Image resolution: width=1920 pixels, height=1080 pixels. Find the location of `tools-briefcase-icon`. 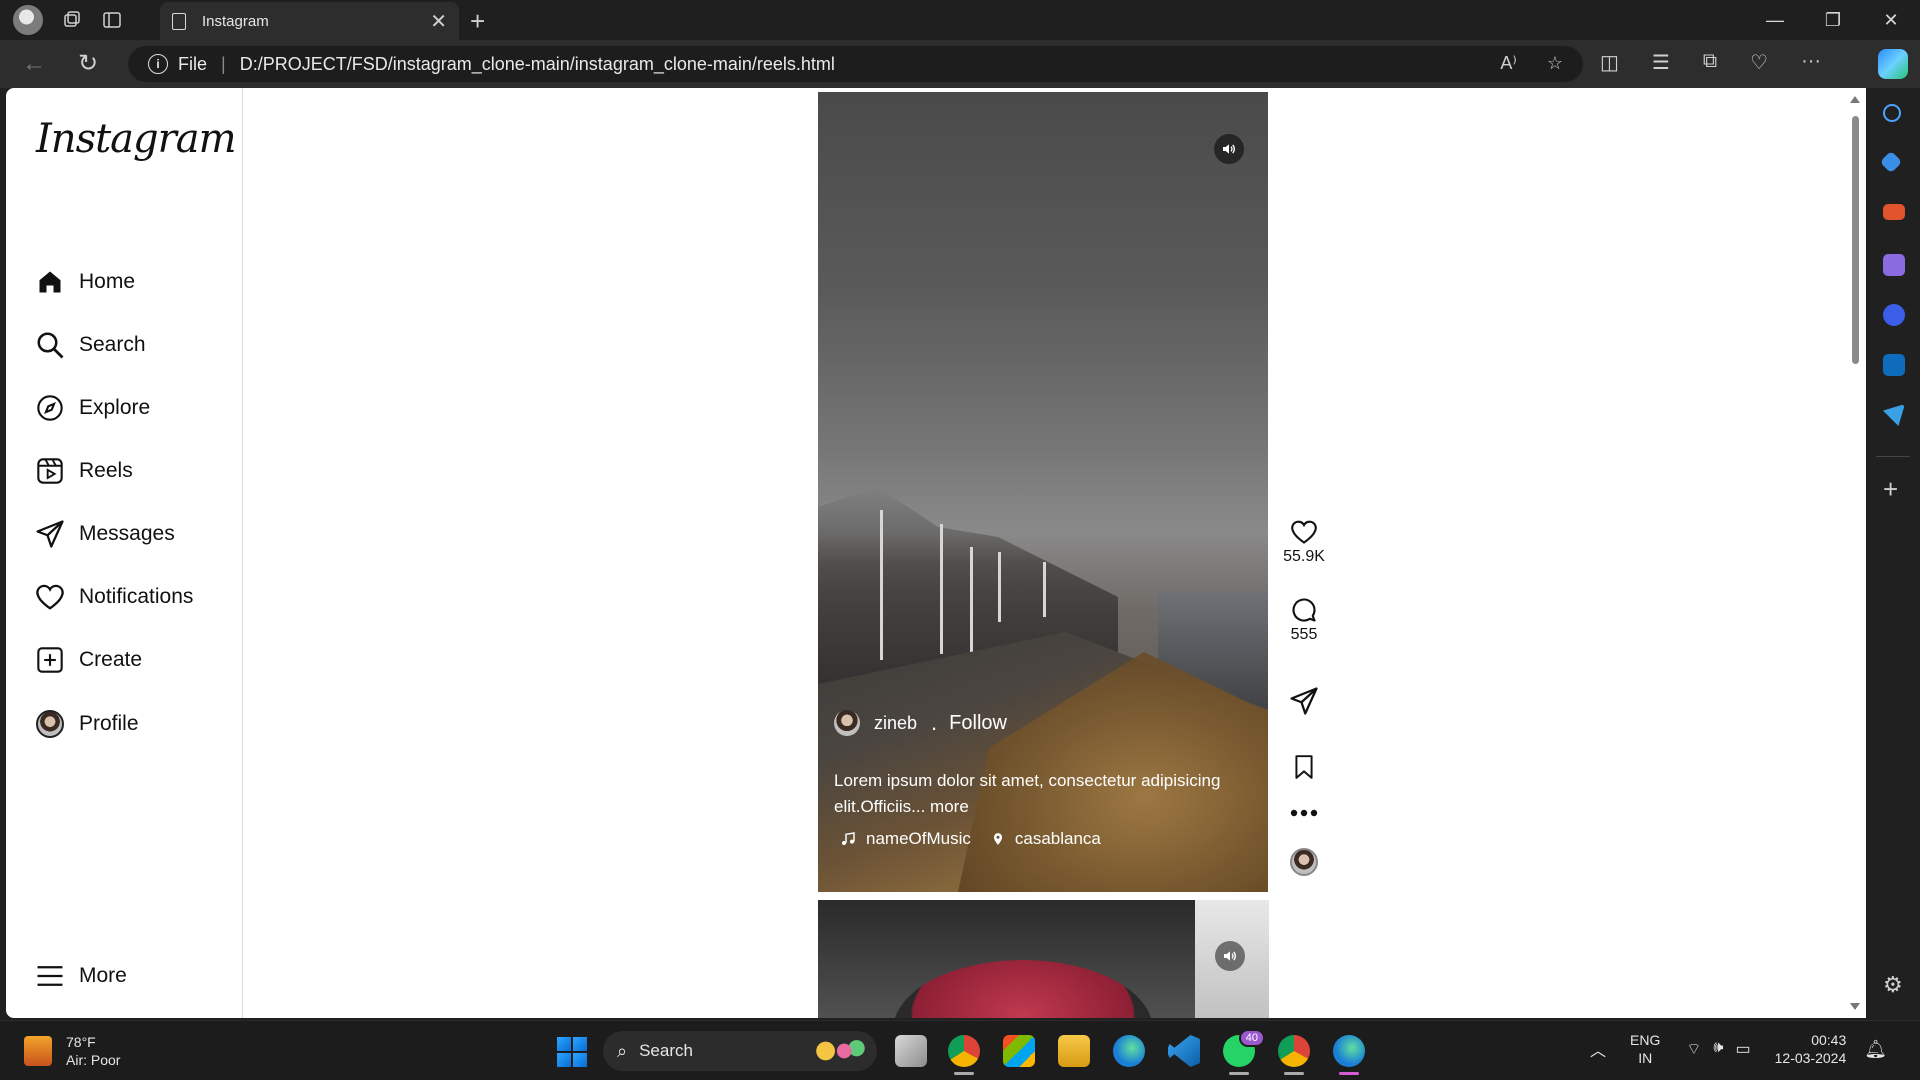

tools-briefcase-icon is located at coordinates (1894, 212).